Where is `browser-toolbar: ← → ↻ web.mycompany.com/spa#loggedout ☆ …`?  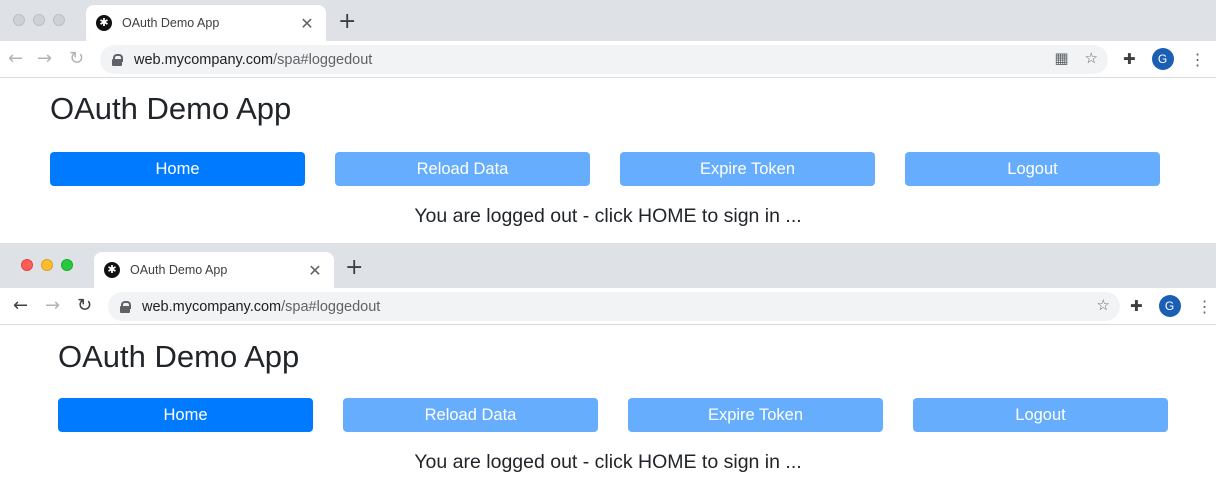
browser-toolbar: ← → ↻ web.mycompany.com/spa#loggedout ☆ … is located at coordinates (608, 306).